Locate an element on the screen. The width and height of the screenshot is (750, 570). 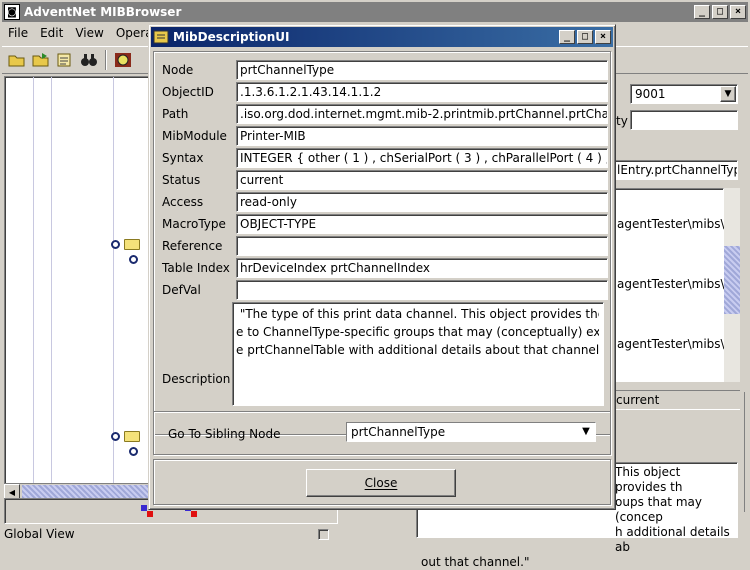
access-field: read-only is located at coordinates (422, 202).